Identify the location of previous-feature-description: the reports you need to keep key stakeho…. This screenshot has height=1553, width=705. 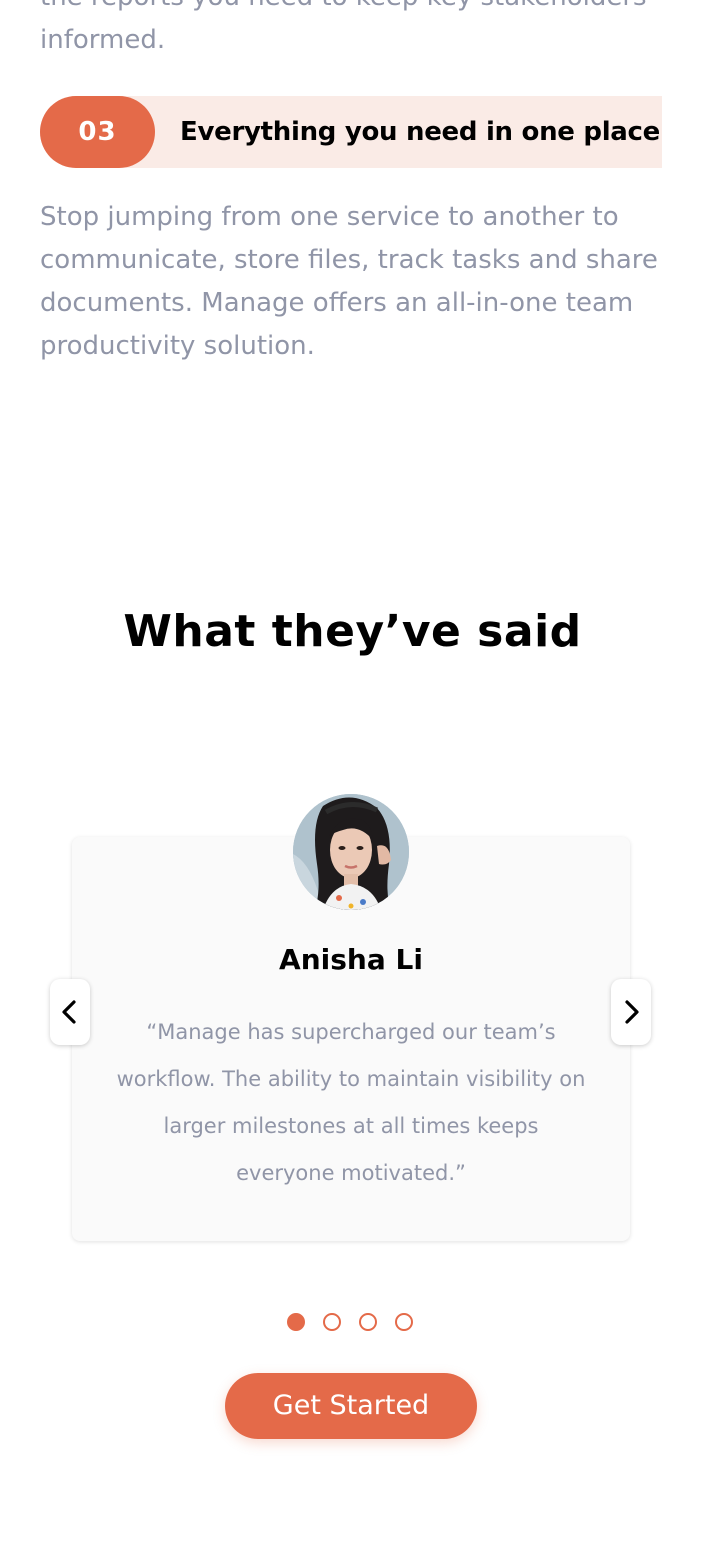
(343, 27).